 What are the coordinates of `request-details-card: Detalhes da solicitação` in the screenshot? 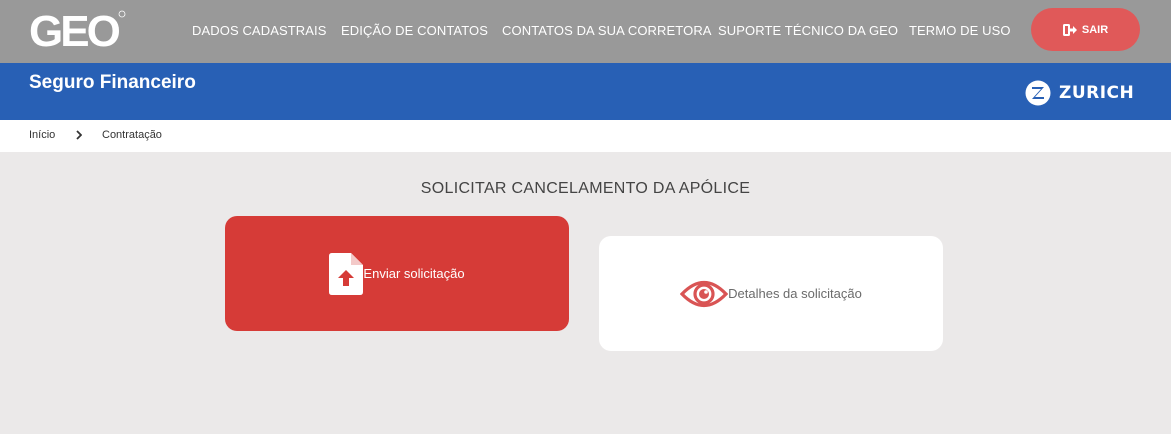 It's located at (771, 293).